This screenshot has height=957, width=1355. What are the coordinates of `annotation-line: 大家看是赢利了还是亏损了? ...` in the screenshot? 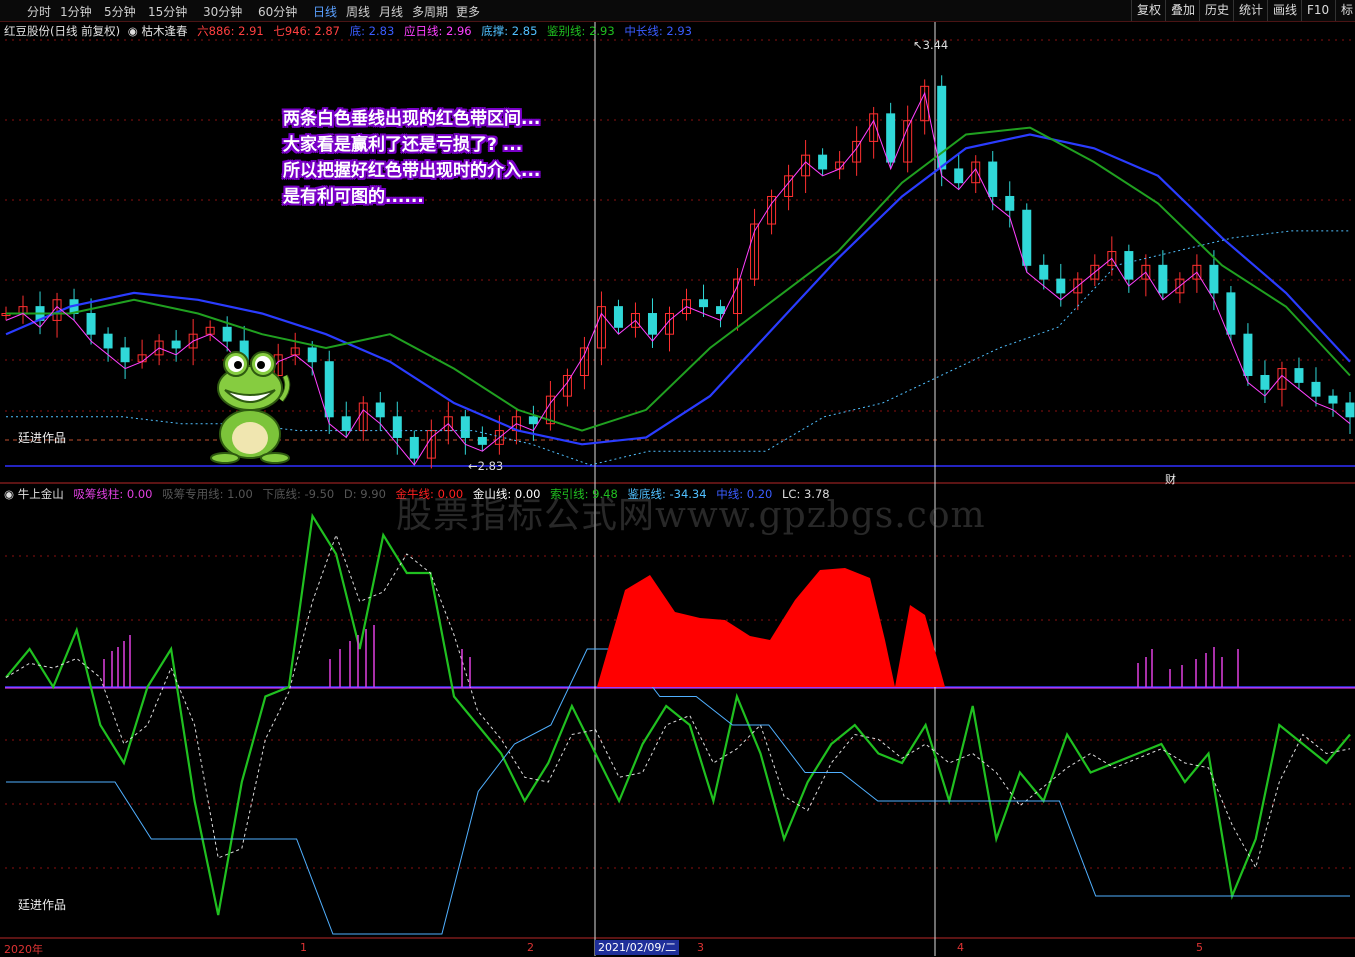 It's located at (403, 145).